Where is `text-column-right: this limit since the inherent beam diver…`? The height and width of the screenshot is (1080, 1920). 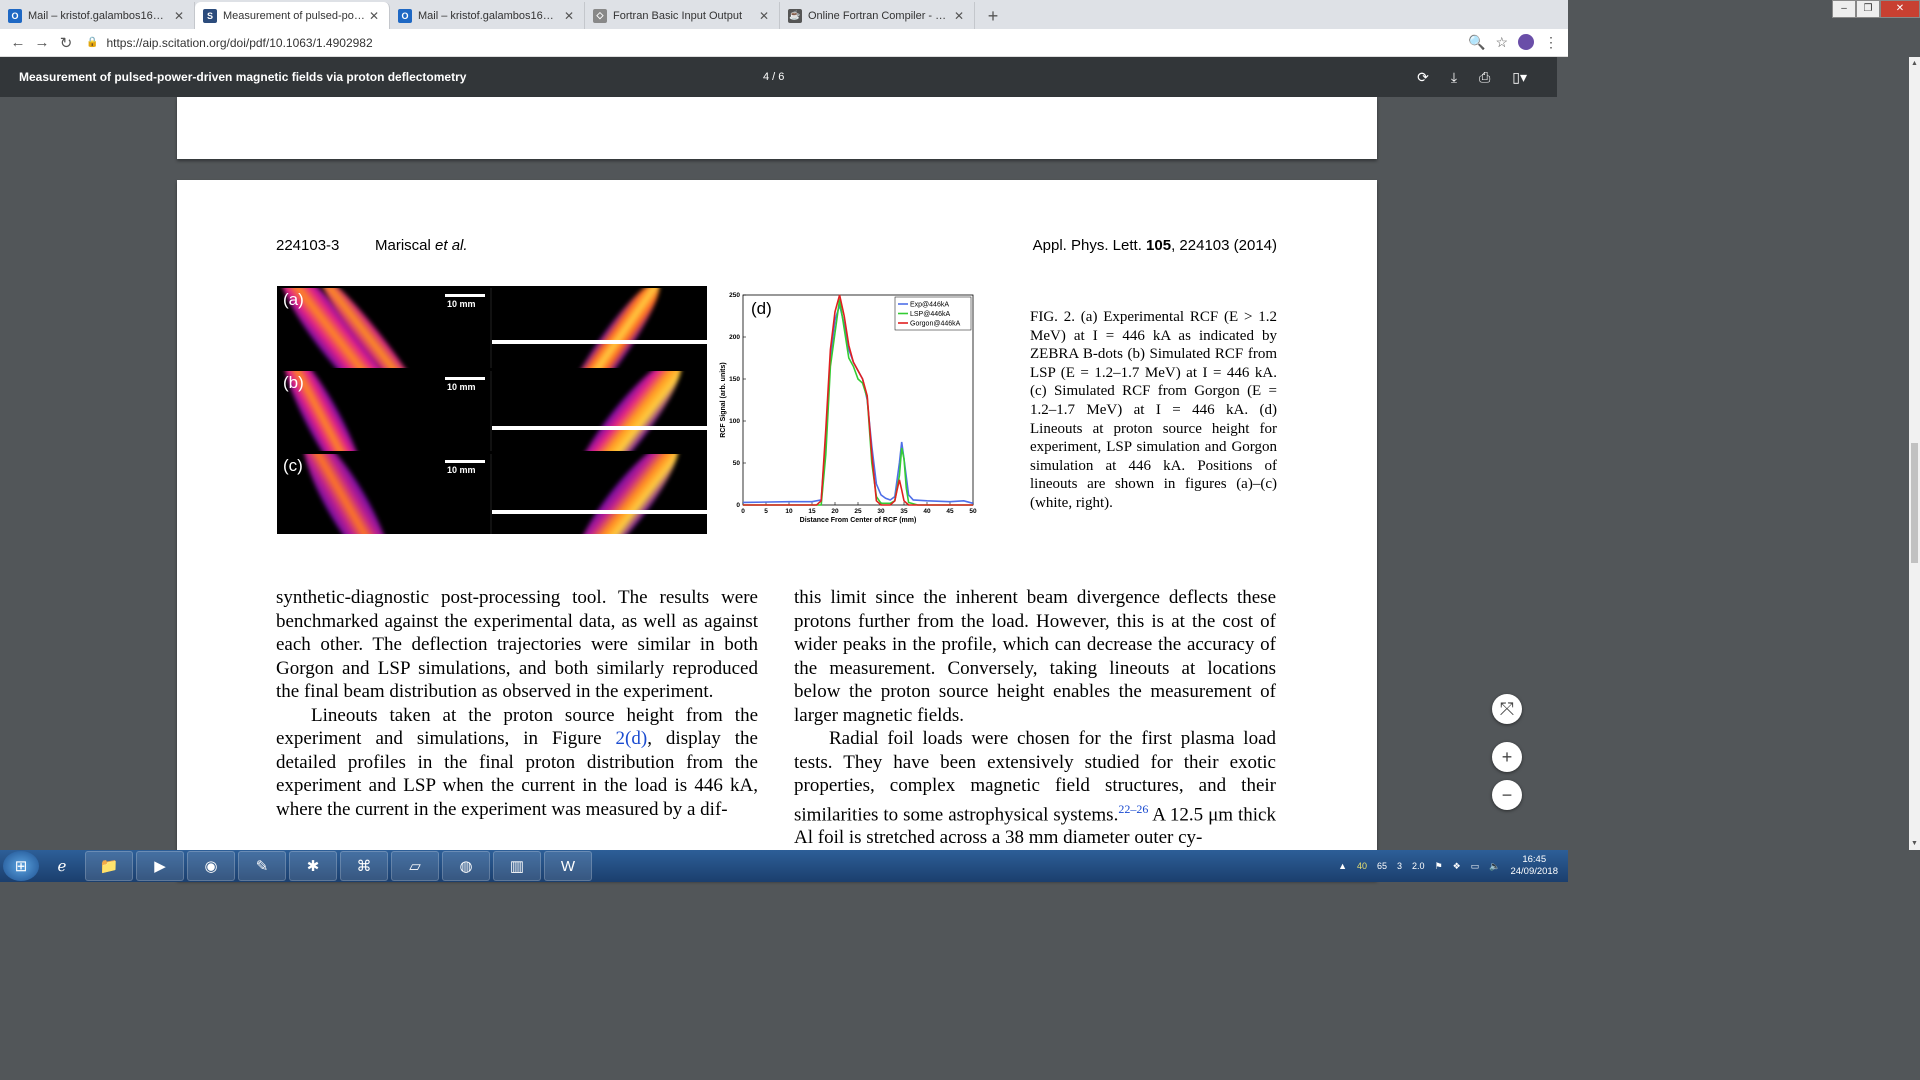 text-column-right: this limit since the inherent beam diver… is located at coordinates (1035, 718).